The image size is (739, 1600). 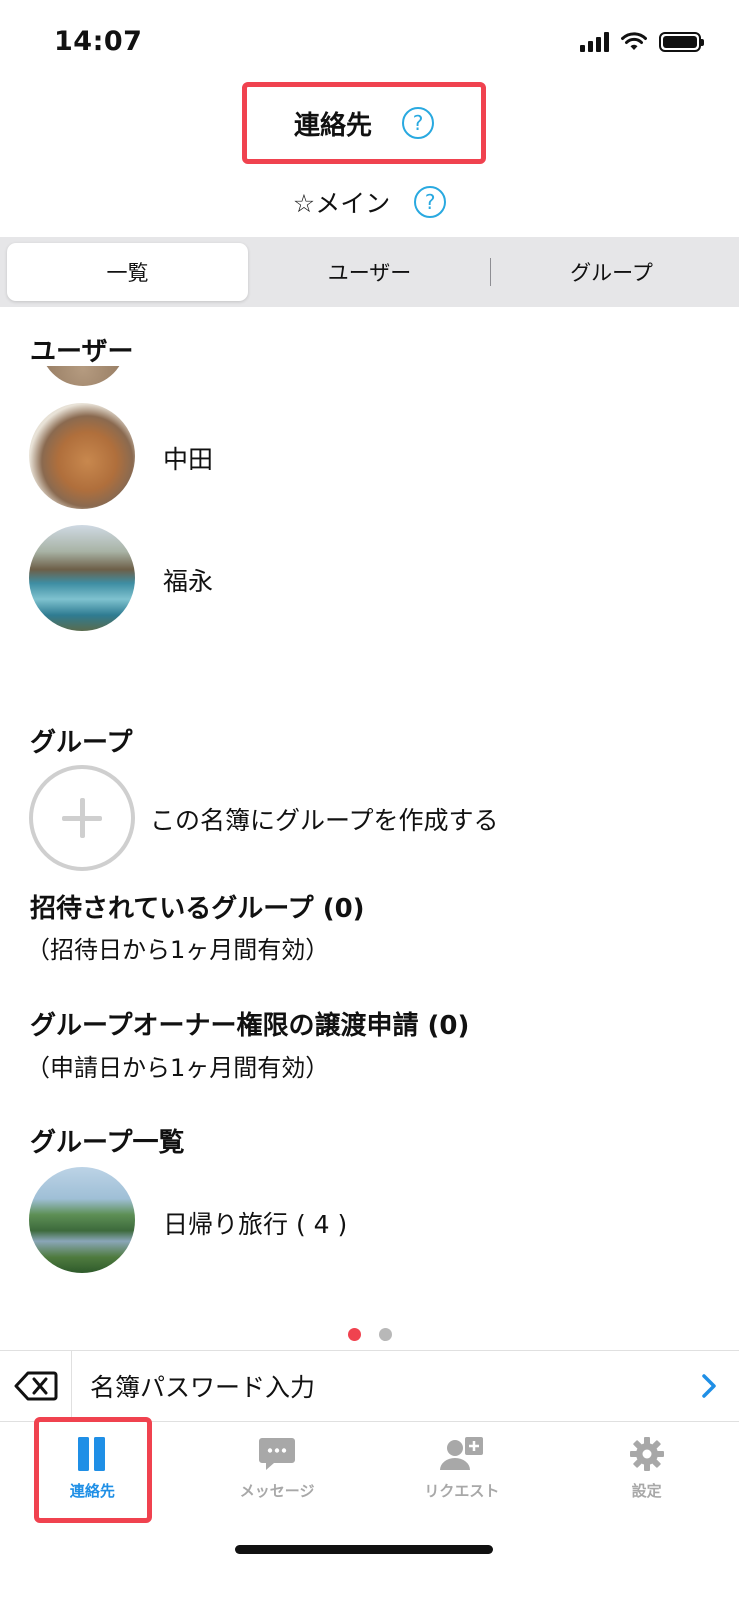 I want to click on backspace-icon, so click(x=35, y=1386).